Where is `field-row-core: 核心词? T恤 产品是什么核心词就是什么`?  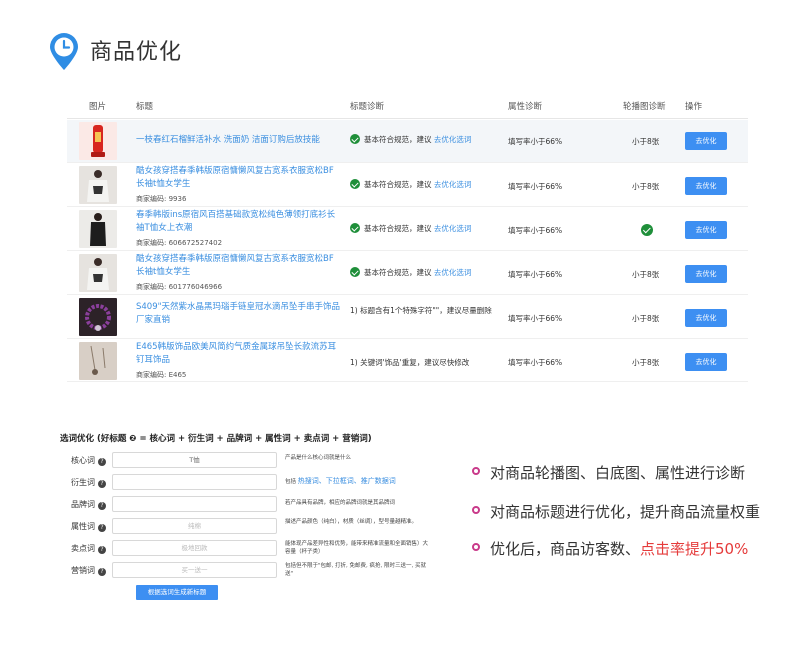
field-row-core: 核心词? T恤 产品是什么核心词就是什么 is located at coordinates (245, 460).